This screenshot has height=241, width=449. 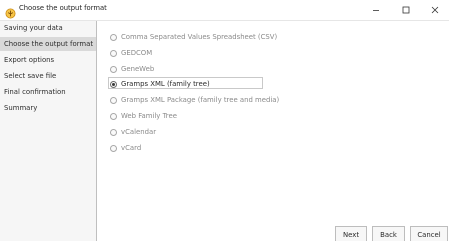 What do you see at coordinates (224, 10) in the screenshot?
I see `title-bar: Choose the output format` at bounding box center [224, 10].